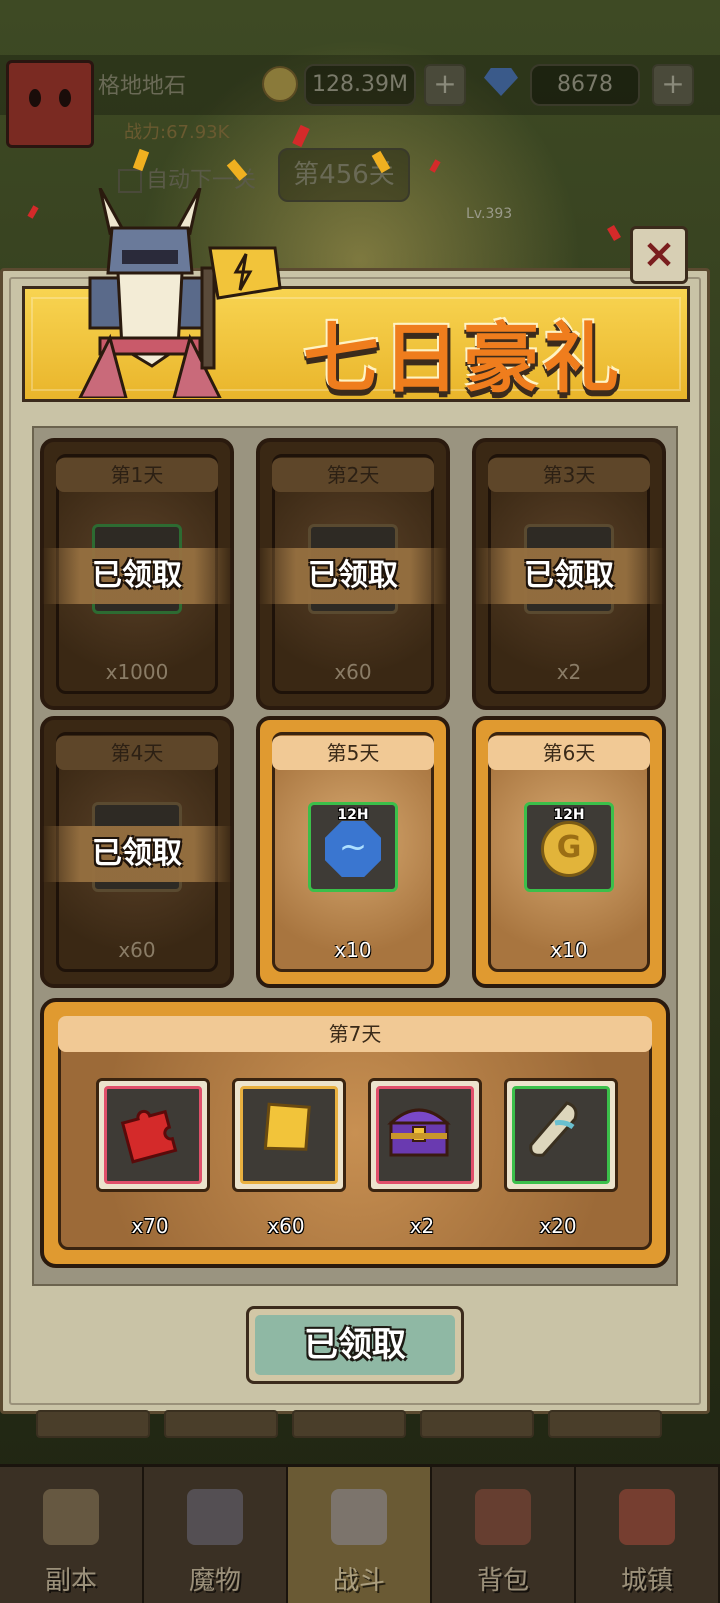 This screenshot has height=1603, width=720. I want to click on gold-coin-icon: G, so click(569, 849).